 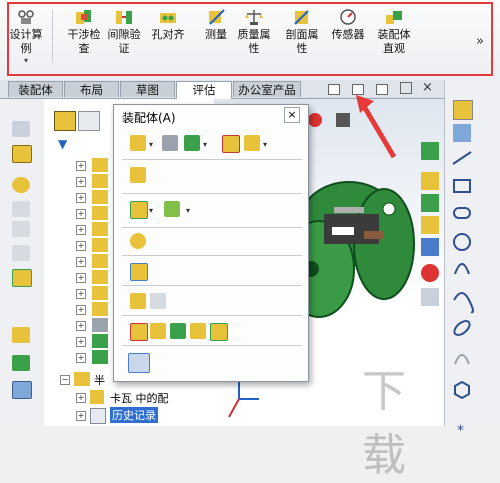 What do you see at coordinates (343, 120) in the screenshot?
I see `scene-icon` at bounding box center [343, 120].